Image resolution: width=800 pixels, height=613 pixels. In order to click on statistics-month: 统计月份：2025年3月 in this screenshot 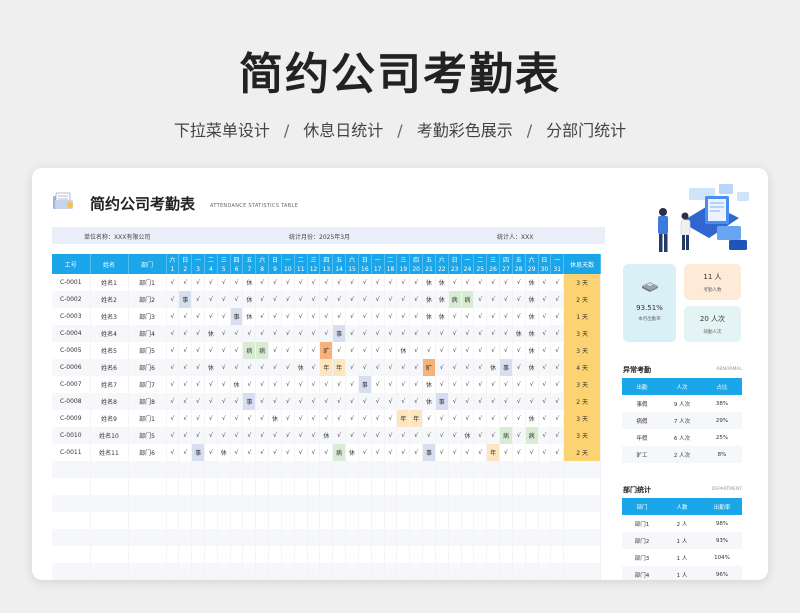, I will do `click(319, 236)`.